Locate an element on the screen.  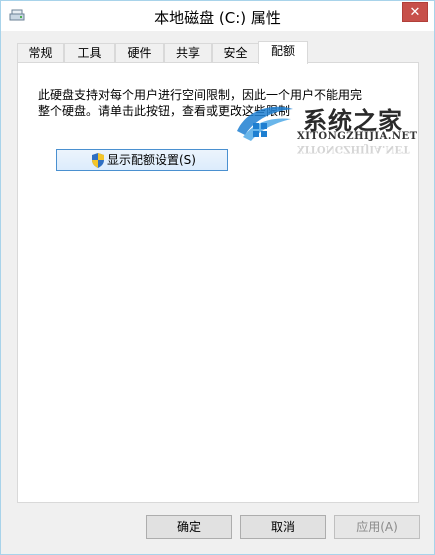
tab-hardware: 硬件 is located at coordinates (139, 53).